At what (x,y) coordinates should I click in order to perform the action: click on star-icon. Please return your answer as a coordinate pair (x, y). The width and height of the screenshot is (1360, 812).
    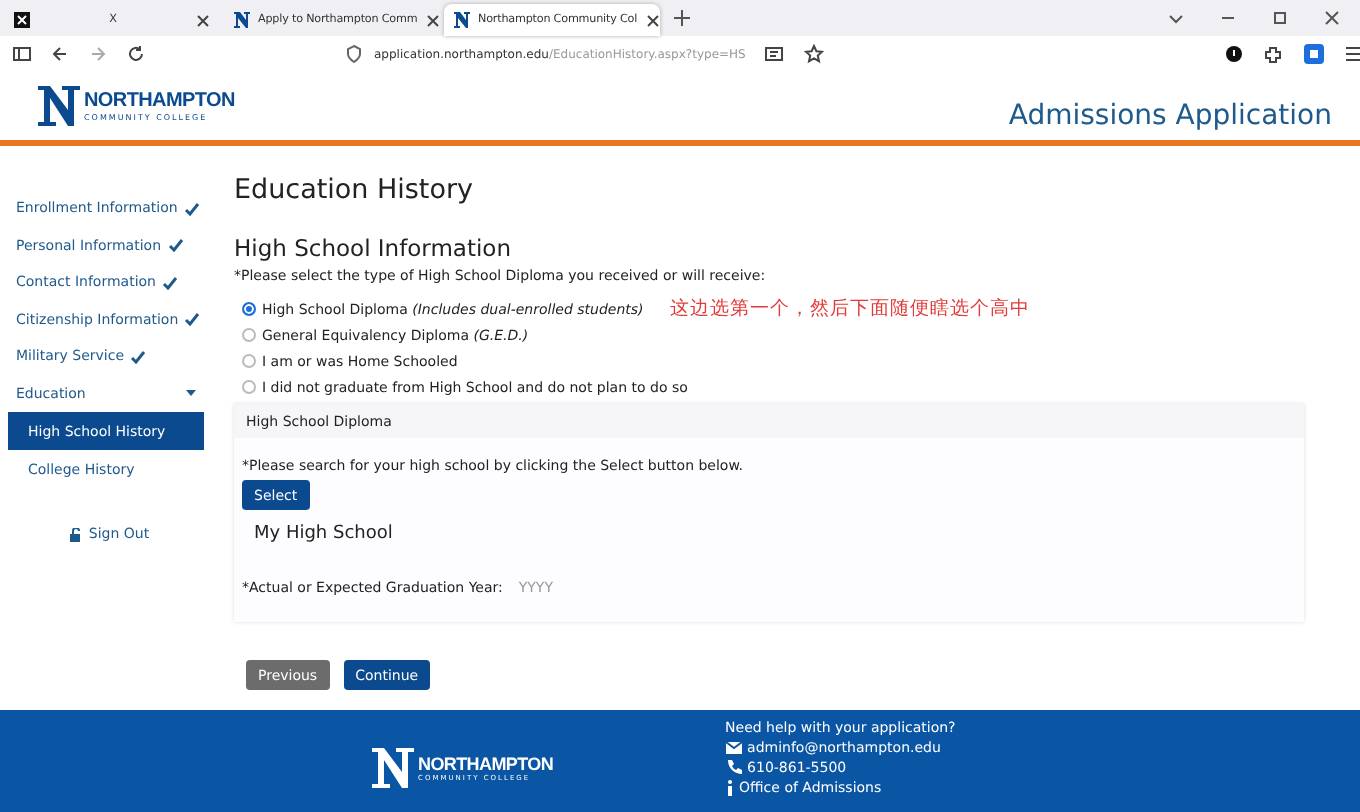
    Looking at the image, I should click on (813, 54).